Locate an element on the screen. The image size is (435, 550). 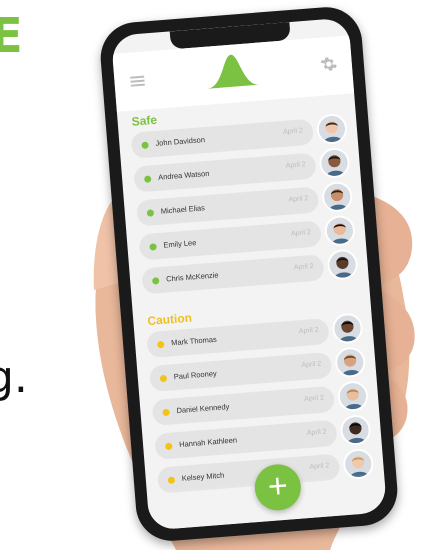
app-logo-icon is located at coordinates (233, 71).